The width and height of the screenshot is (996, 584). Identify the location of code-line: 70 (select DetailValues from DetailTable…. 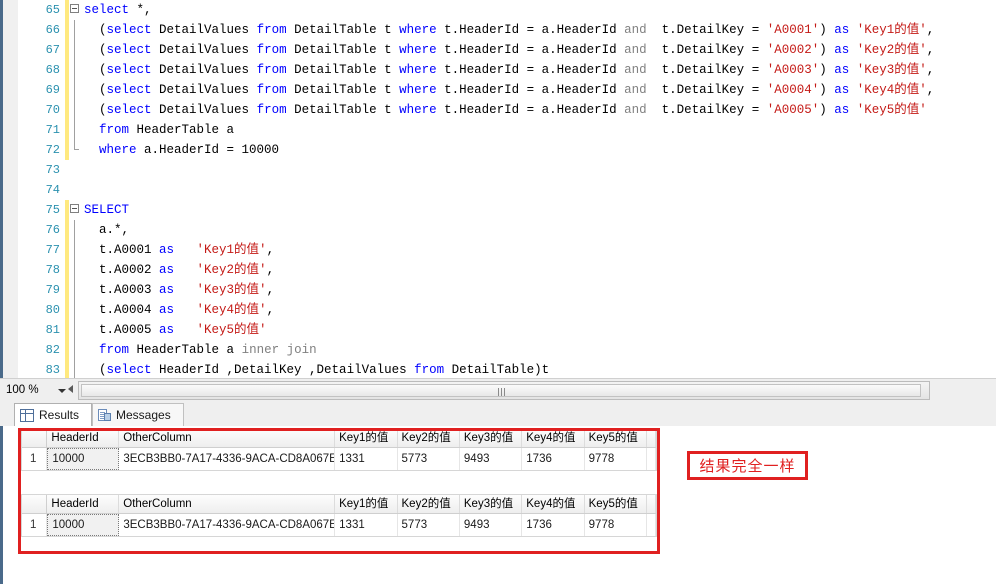
(507, 110).